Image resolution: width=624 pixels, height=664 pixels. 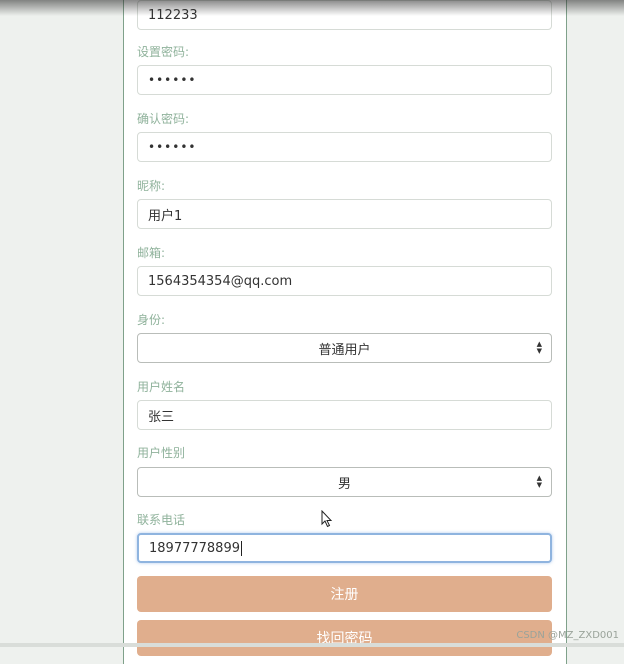 What do you see at coordinates (163, 119) in the screenshot?
I see `confirm-password-label: 确认密码:` at bounding box center [163, 119].